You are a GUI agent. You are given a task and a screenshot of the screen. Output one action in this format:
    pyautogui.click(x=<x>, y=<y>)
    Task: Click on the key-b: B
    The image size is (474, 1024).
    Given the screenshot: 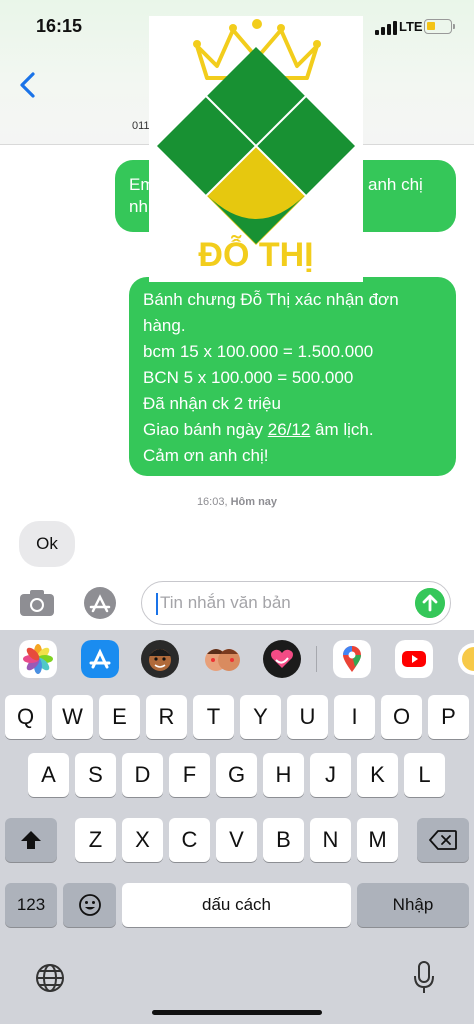 What is the action you would take?
    pyautogui.click(x=283, y=840)
    